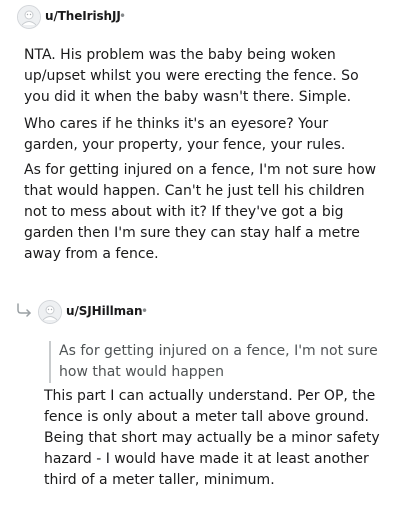  I want to click on reply-arrow-icon, so click(24, 310).